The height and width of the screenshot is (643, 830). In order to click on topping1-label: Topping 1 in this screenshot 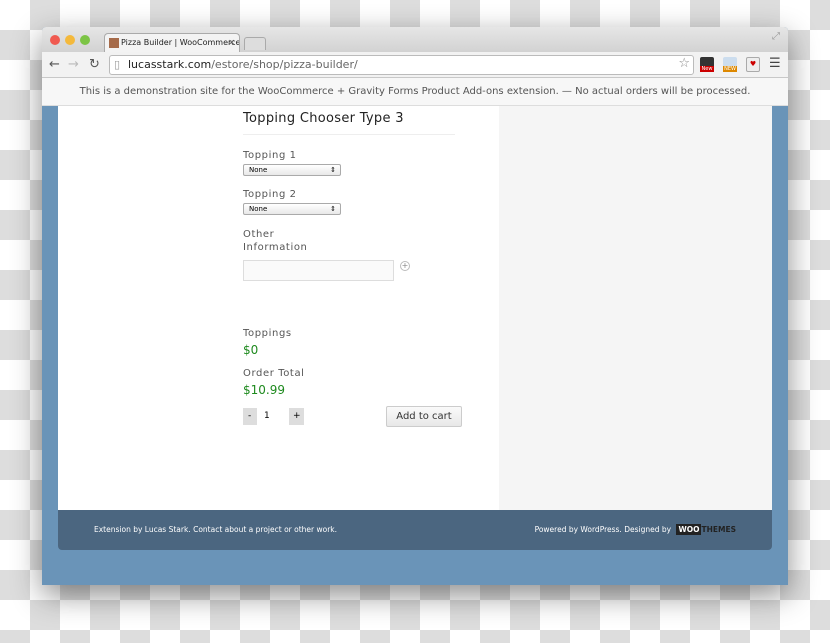, I will do `click(270, 155)`.